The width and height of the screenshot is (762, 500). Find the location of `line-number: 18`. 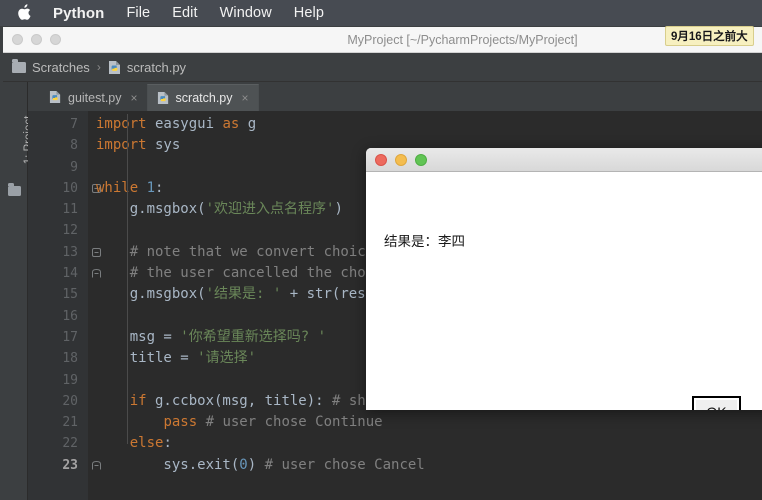

line-number: 18 is located at coordinates (70, 359).